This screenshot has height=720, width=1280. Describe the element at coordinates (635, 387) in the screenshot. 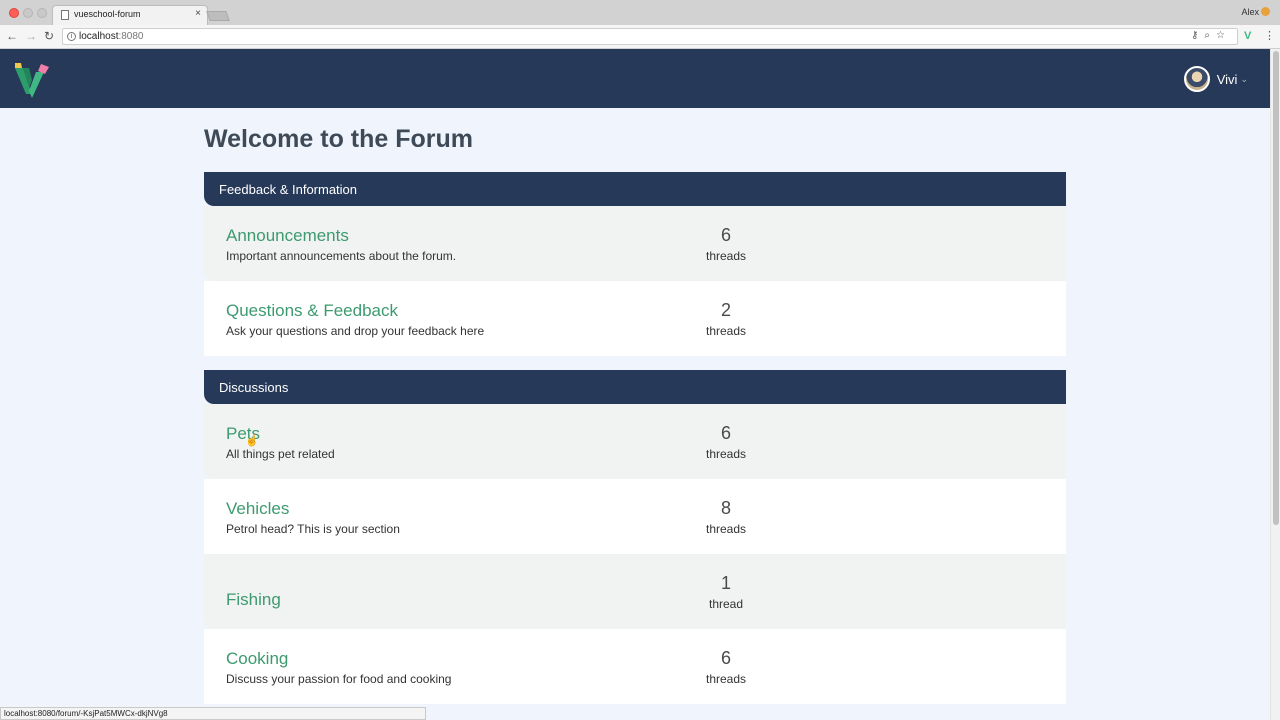

I see `category-header: Discussions` at that location.